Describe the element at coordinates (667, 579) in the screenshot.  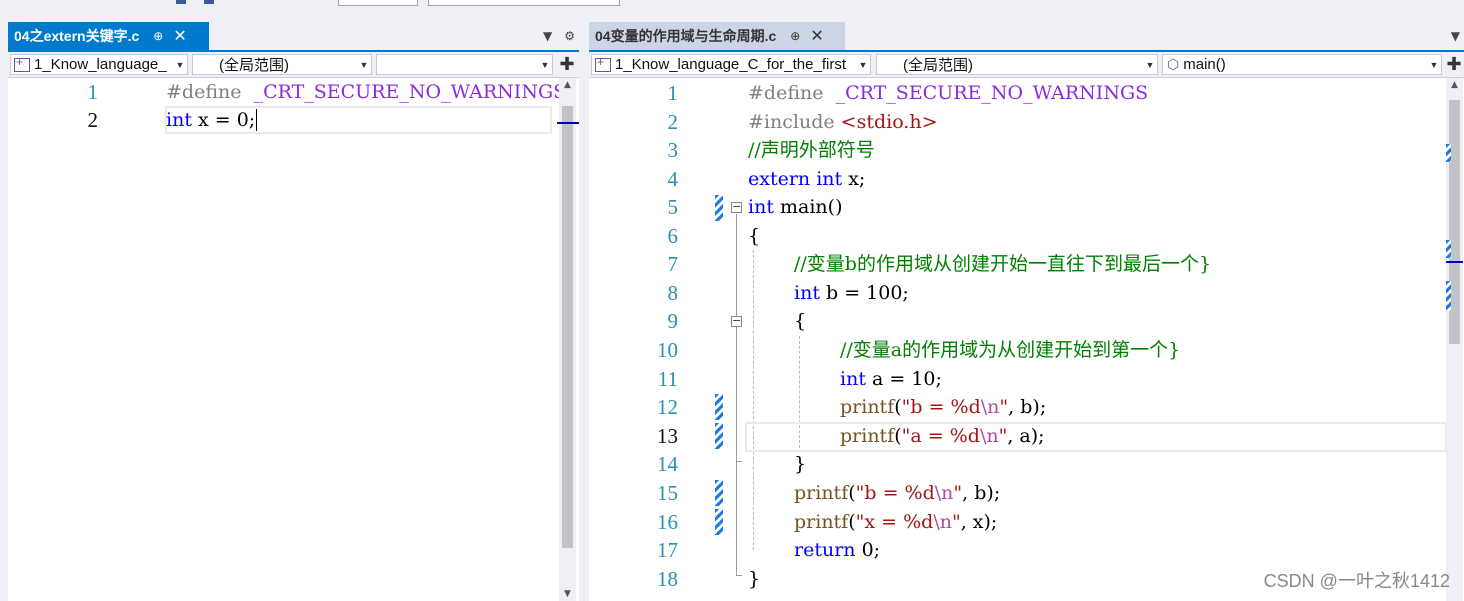
I see `line-number: 18` at that location.